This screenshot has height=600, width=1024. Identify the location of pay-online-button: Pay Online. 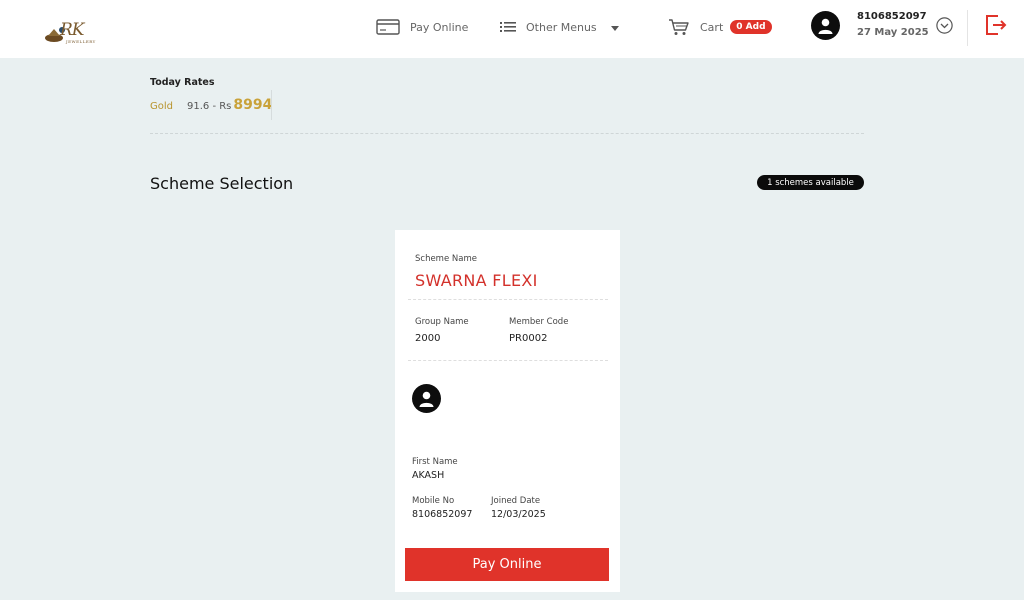
(507, 564).